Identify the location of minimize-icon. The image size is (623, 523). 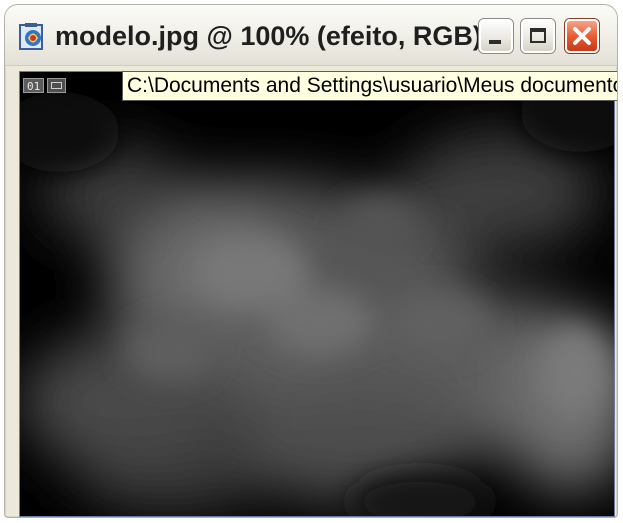
(495, 42).